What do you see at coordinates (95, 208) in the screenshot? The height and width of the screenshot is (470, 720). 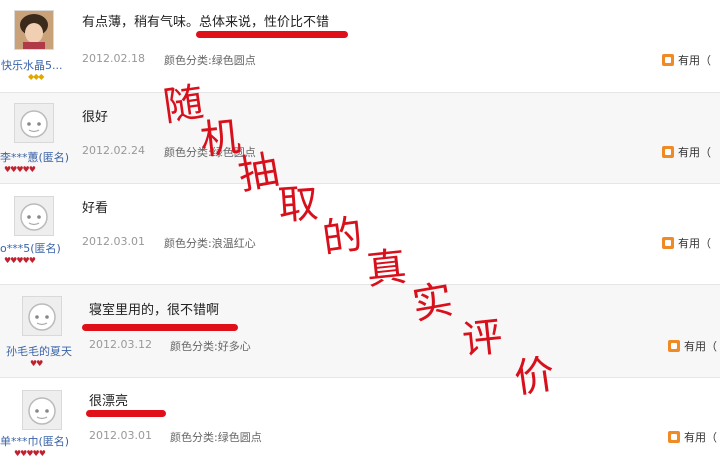 I see `review-comment: 好看` at bounding box center [95, 208].